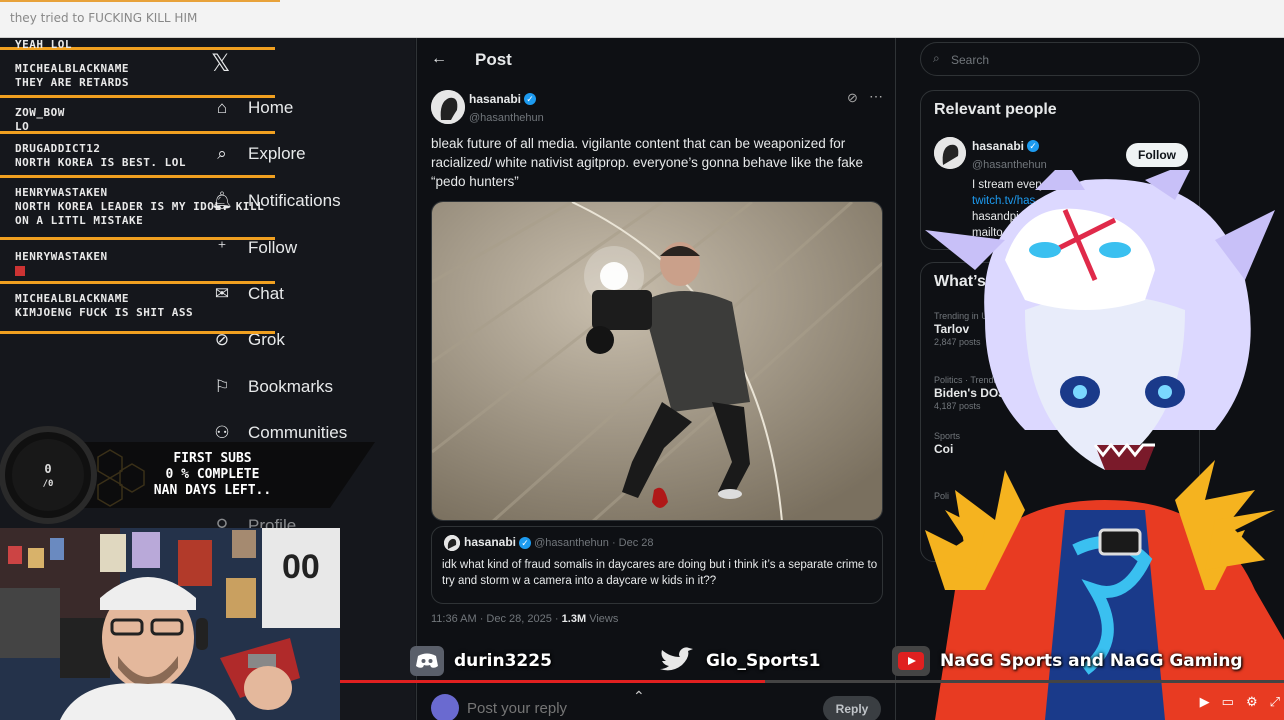  Describe the element at coordinates (657, 60) in the screenshot. I see `post-header: ← Post` at that location.